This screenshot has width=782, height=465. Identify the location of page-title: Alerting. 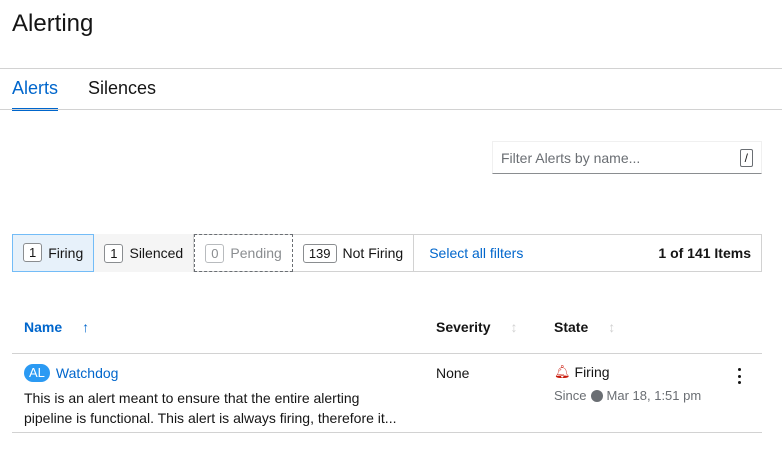
(53, 23).